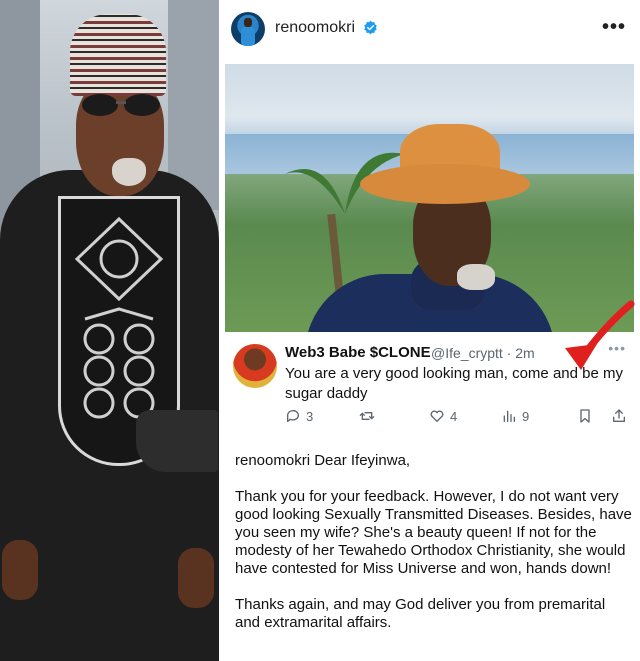  What do you see at coordinates (248, 29) in the screenshot?
I see `user-avatar` at bounding box center [248, 29].